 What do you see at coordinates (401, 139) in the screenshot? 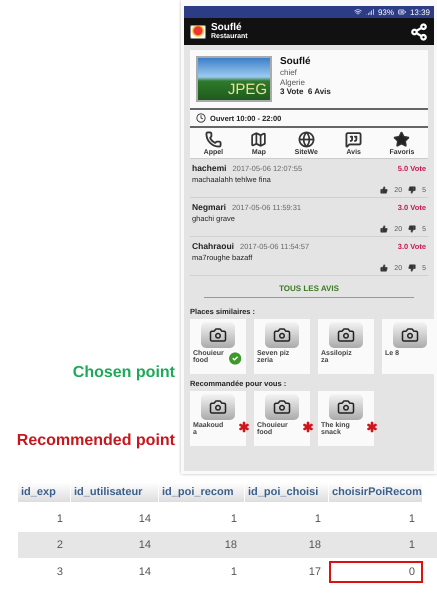
I see `star-icon` at bounding box center [401, 139].